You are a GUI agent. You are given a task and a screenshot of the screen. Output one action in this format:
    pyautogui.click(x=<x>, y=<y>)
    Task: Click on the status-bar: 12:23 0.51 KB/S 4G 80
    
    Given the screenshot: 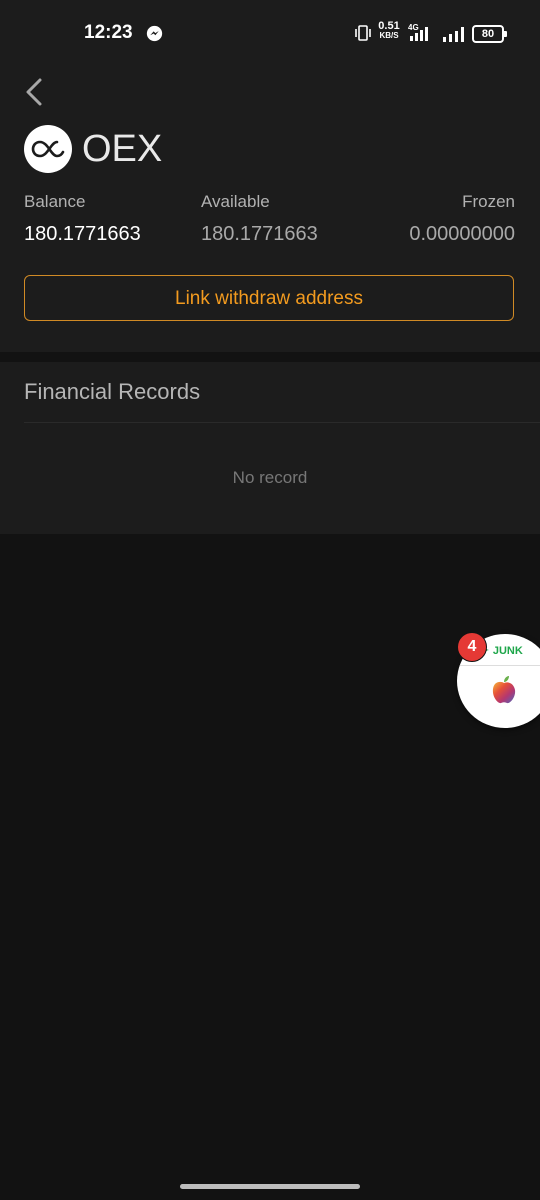 What is the action you would take?
    pyautogui.click(x=270, y=34)
    